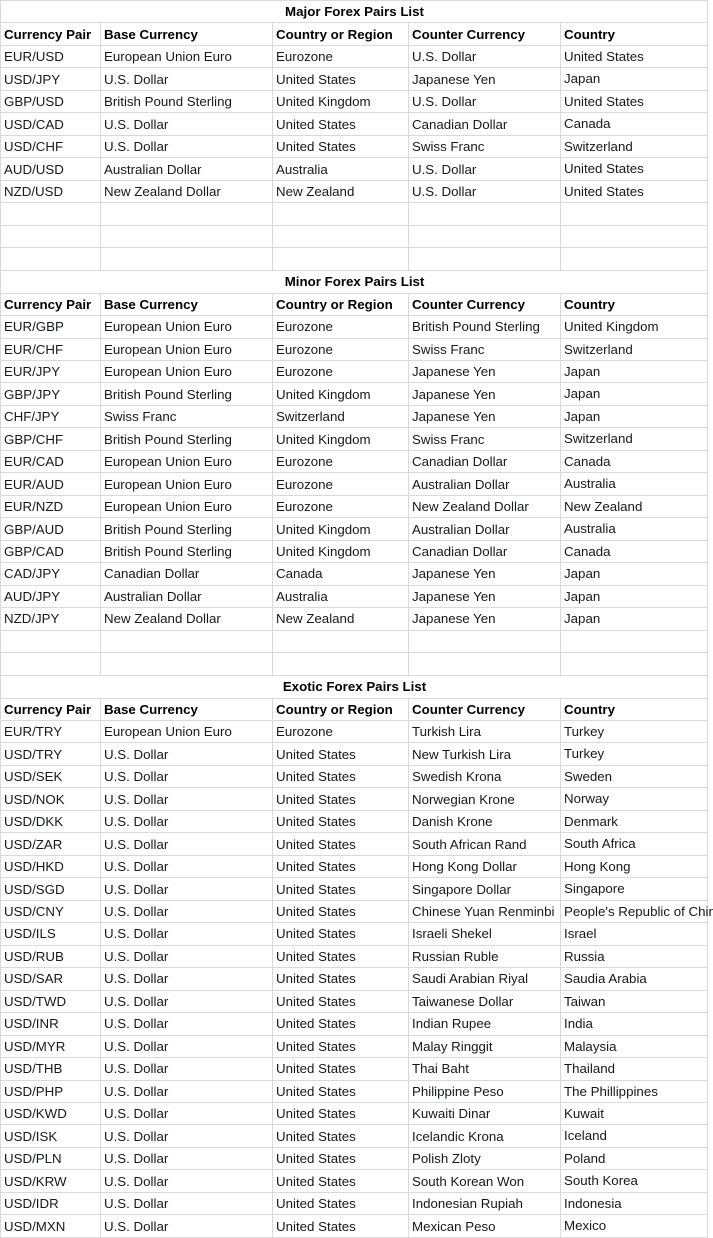  Describe the element at coordinates (484, 710) in the screenshot. I see `column-header: Counter Currency` at that location.